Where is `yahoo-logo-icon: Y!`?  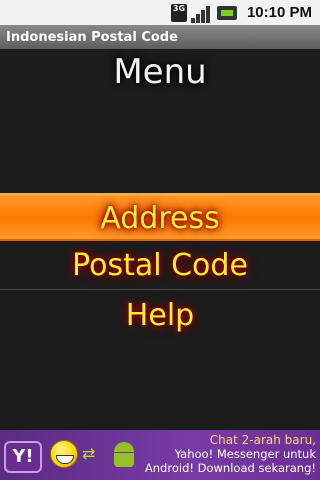
yahoo-logo-icon: Y! is located at coordinates (23, 457).